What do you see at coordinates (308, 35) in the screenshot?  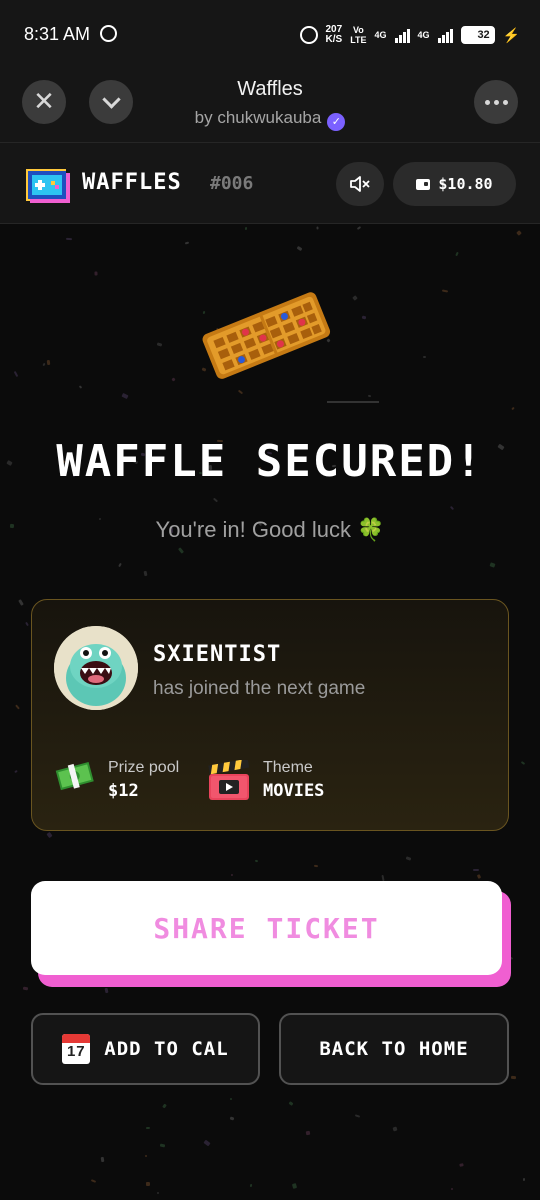 I see `alarm-icon` at bounding box center [308, 35].